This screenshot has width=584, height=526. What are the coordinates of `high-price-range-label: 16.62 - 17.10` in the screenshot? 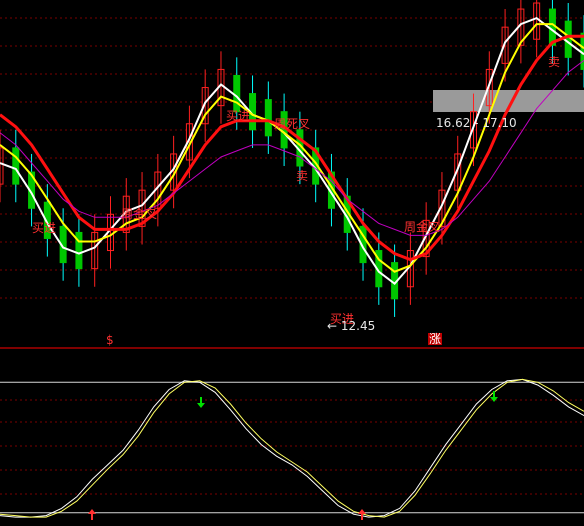 It's located at (476, 123).